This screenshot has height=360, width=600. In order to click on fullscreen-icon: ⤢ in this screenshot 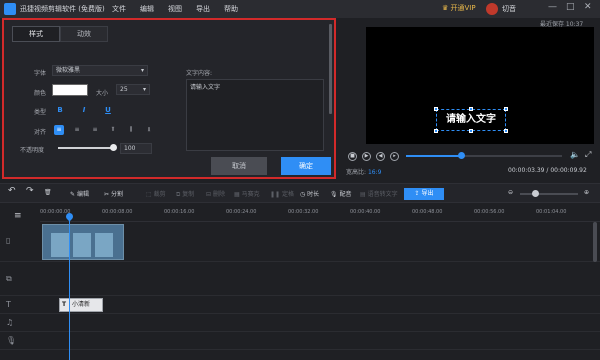, I will do `click(588, 155)`.